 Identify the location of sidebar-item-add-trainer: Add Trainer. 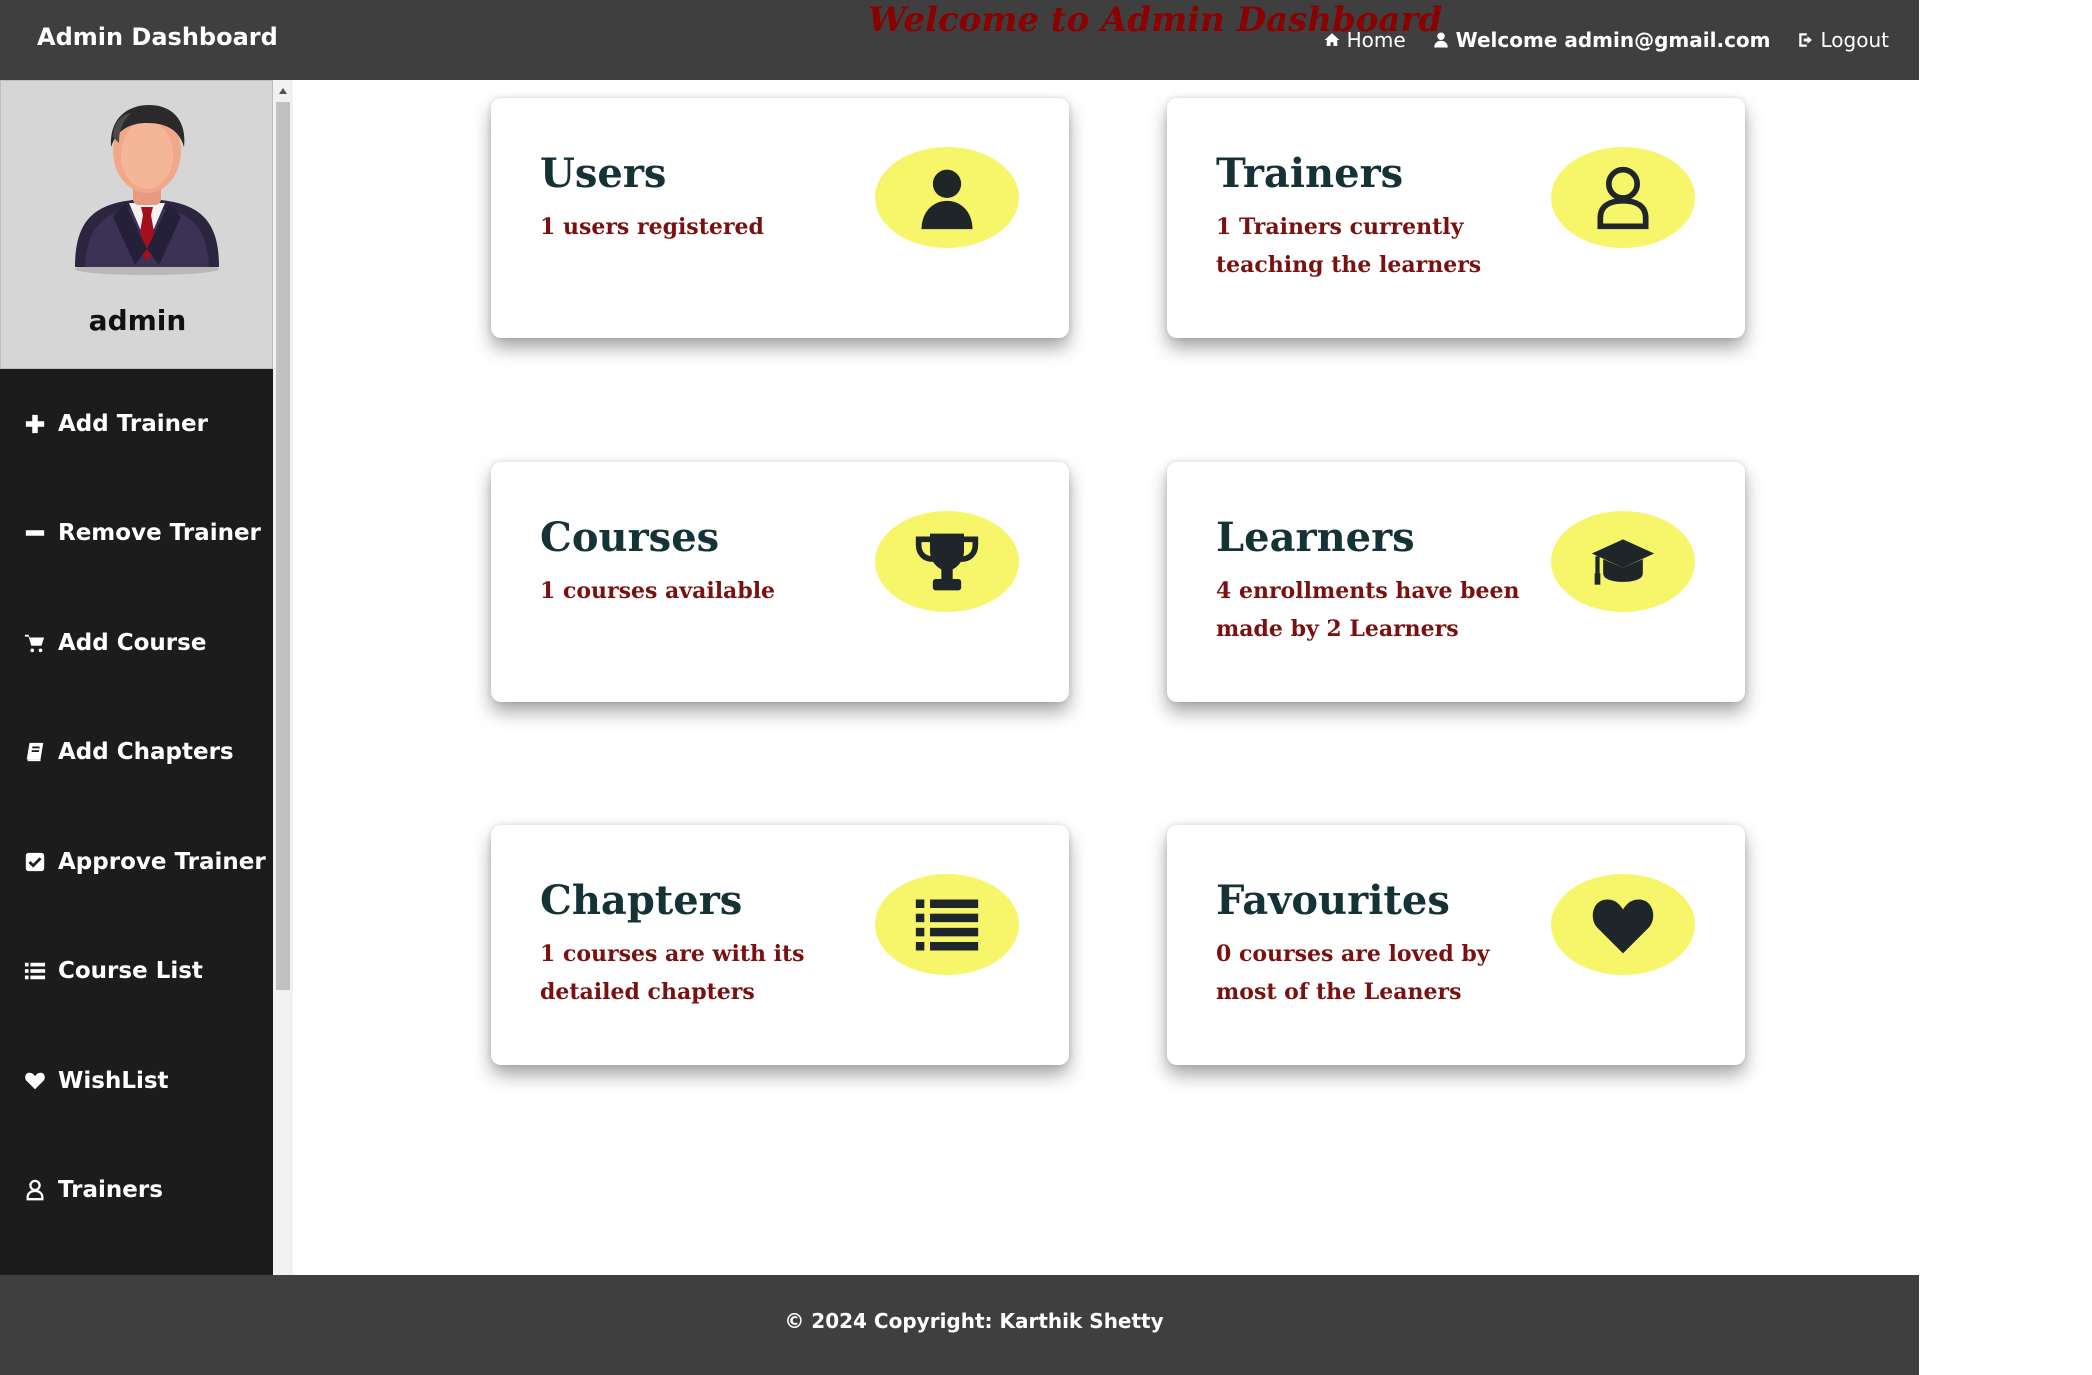
(136, 424).